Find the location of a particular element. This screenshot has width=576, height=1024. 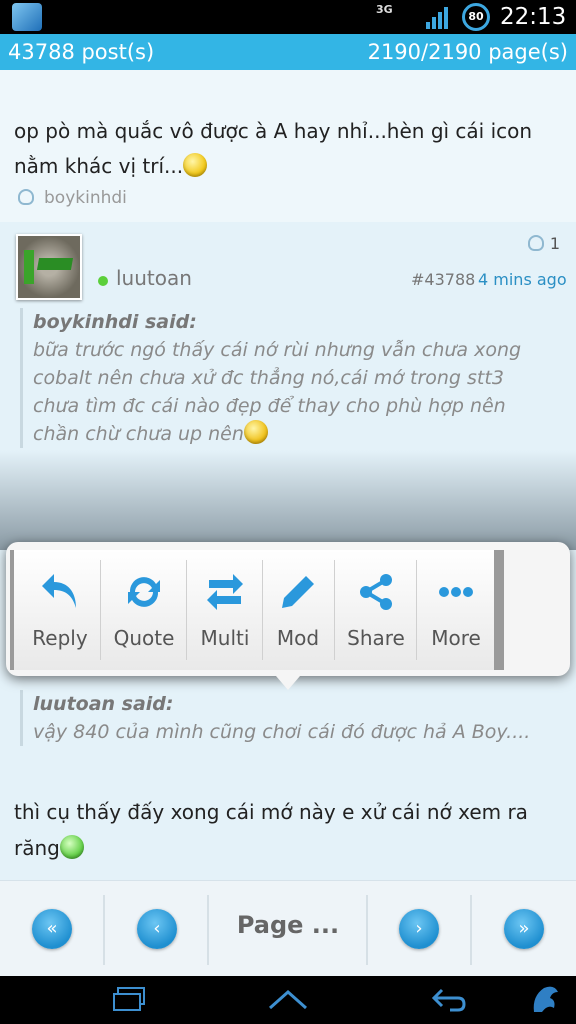

home-icon is located at coordinates (288, 999).